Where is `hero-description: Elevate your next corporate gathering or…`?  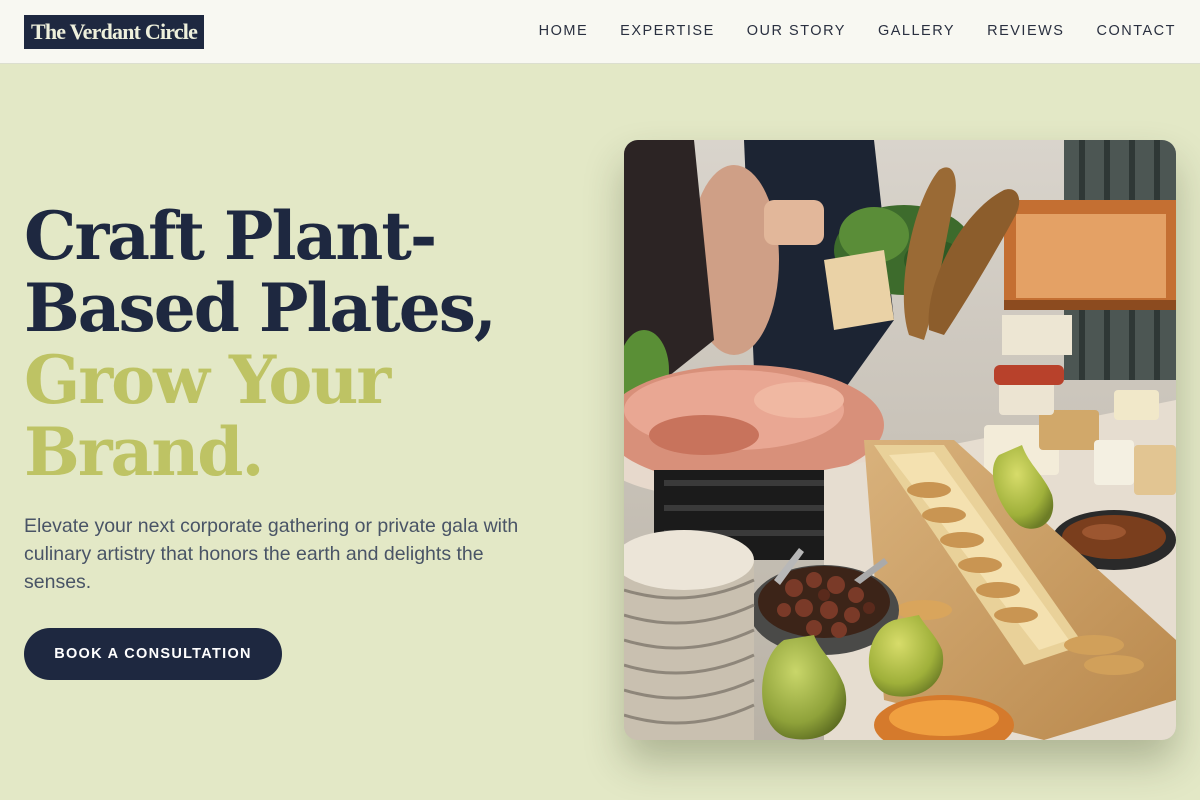
hero-description: Elevate your next corporate gathering or… is located at coordinates (271, 554).